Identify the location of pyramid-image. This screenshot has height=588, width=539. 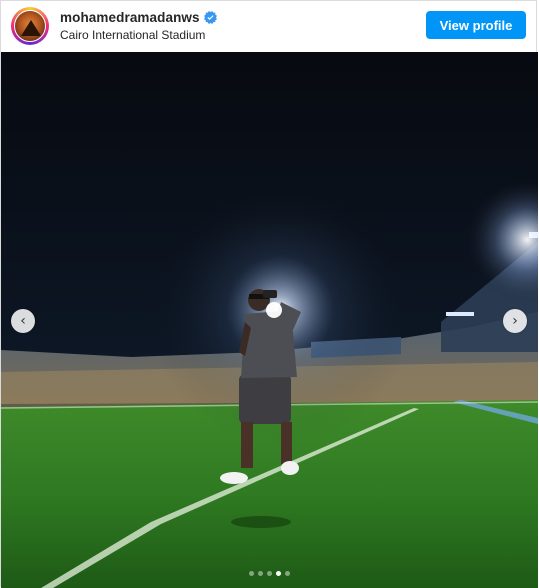
(31, 28).